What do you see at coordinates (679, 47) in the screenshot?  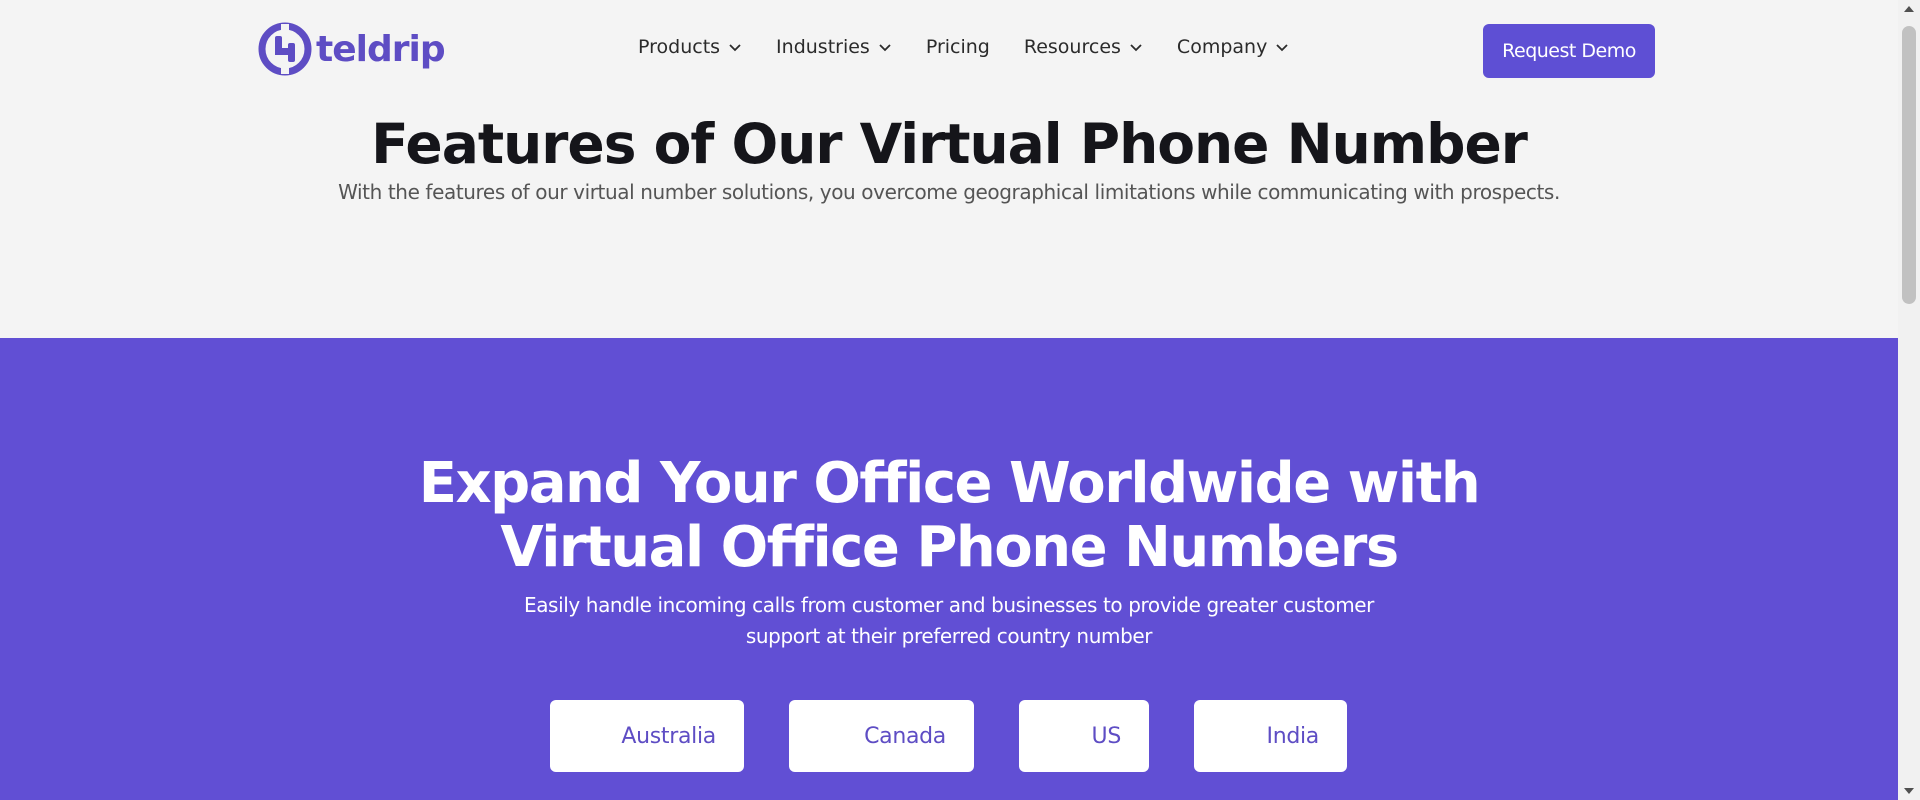 I see `nav-products-label: Products` at bounding box center [679, 47].